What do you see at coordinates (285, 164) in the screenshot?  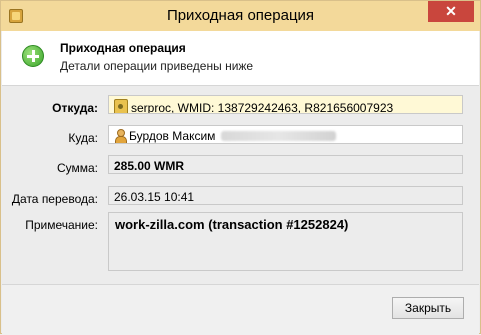 I see `amount-field: 285.00 WMR` at bounding box center [285, 164].